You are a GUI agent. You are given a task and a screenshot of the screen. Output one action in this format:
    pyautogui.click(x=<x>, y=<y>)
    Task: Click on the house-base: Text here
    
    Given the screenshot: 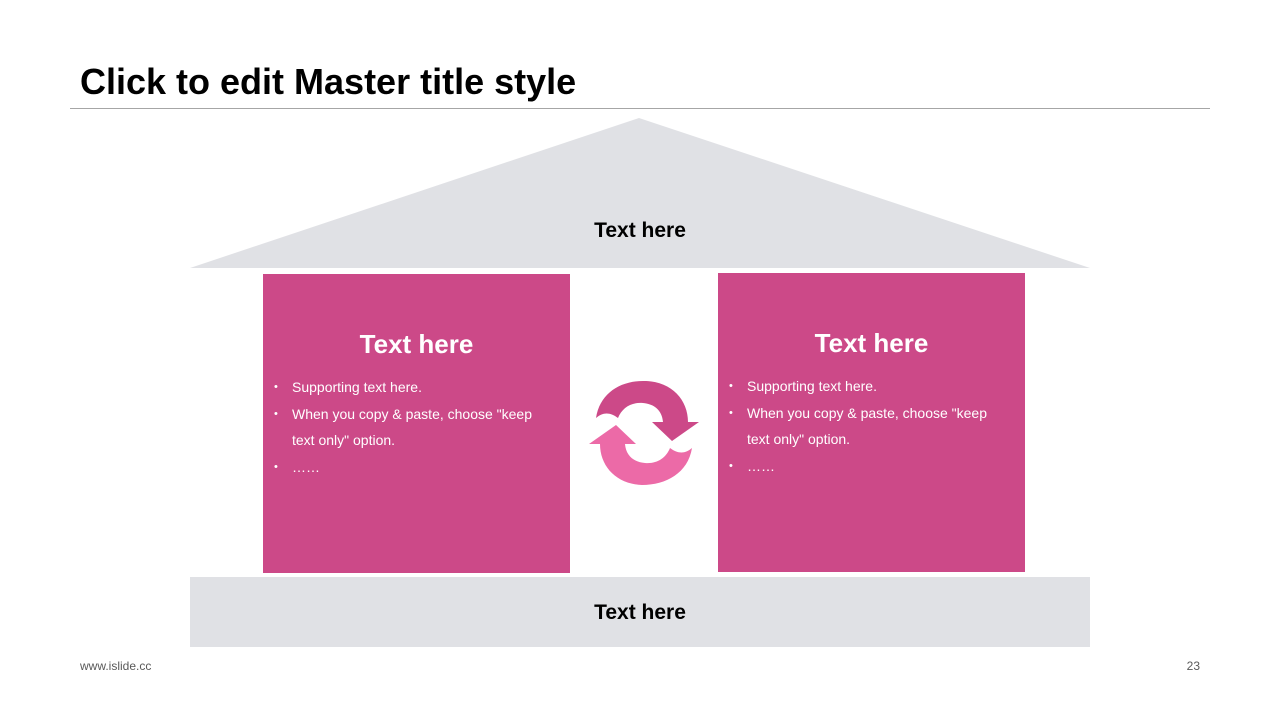 What is the action you would take?
    pyautogui.click(x=640, y=612)
    